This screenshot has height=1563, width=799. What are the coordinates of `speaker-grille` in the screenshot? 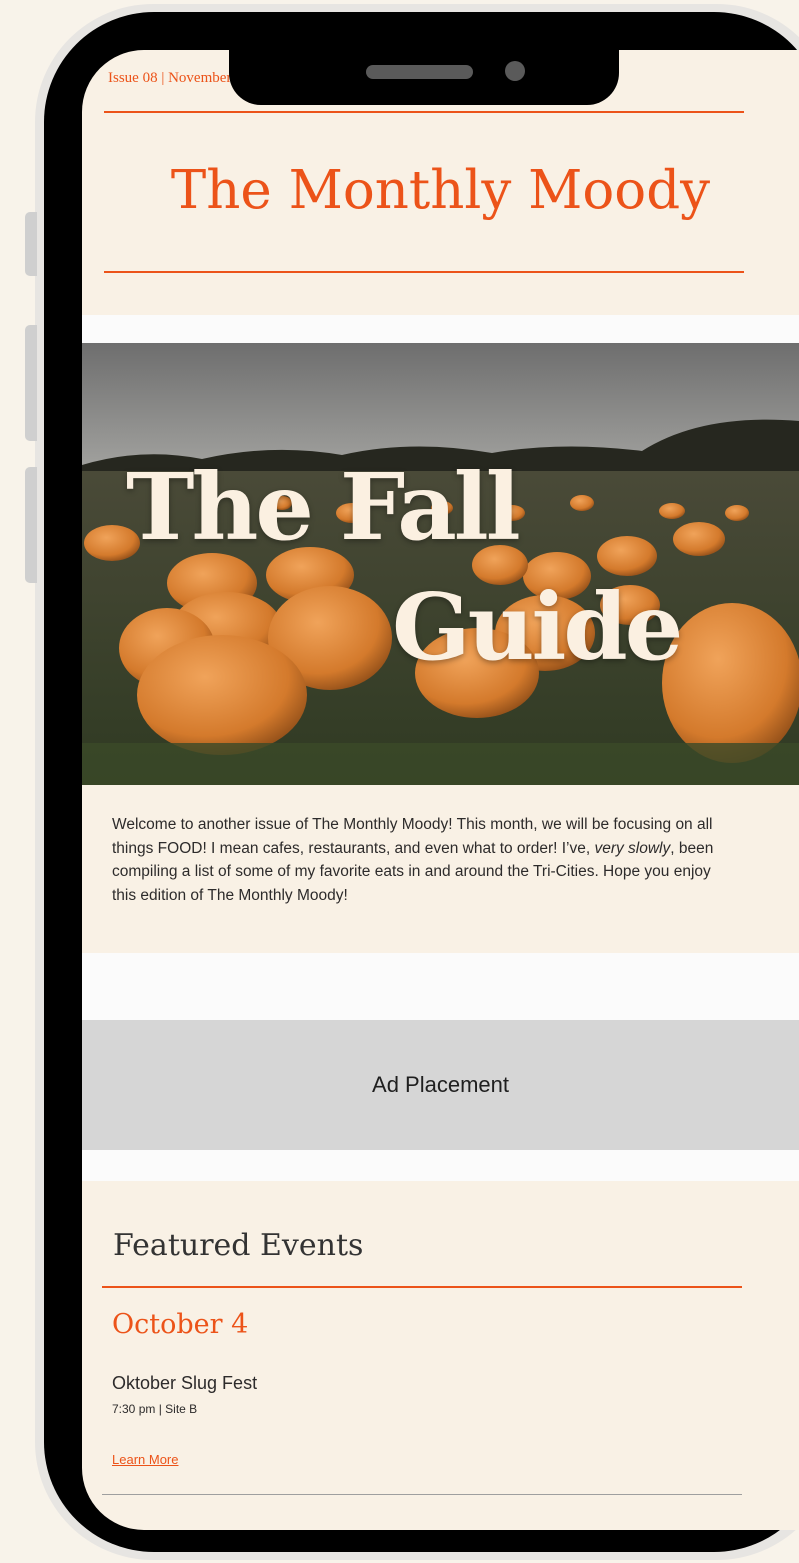 It's located at (419, 72).